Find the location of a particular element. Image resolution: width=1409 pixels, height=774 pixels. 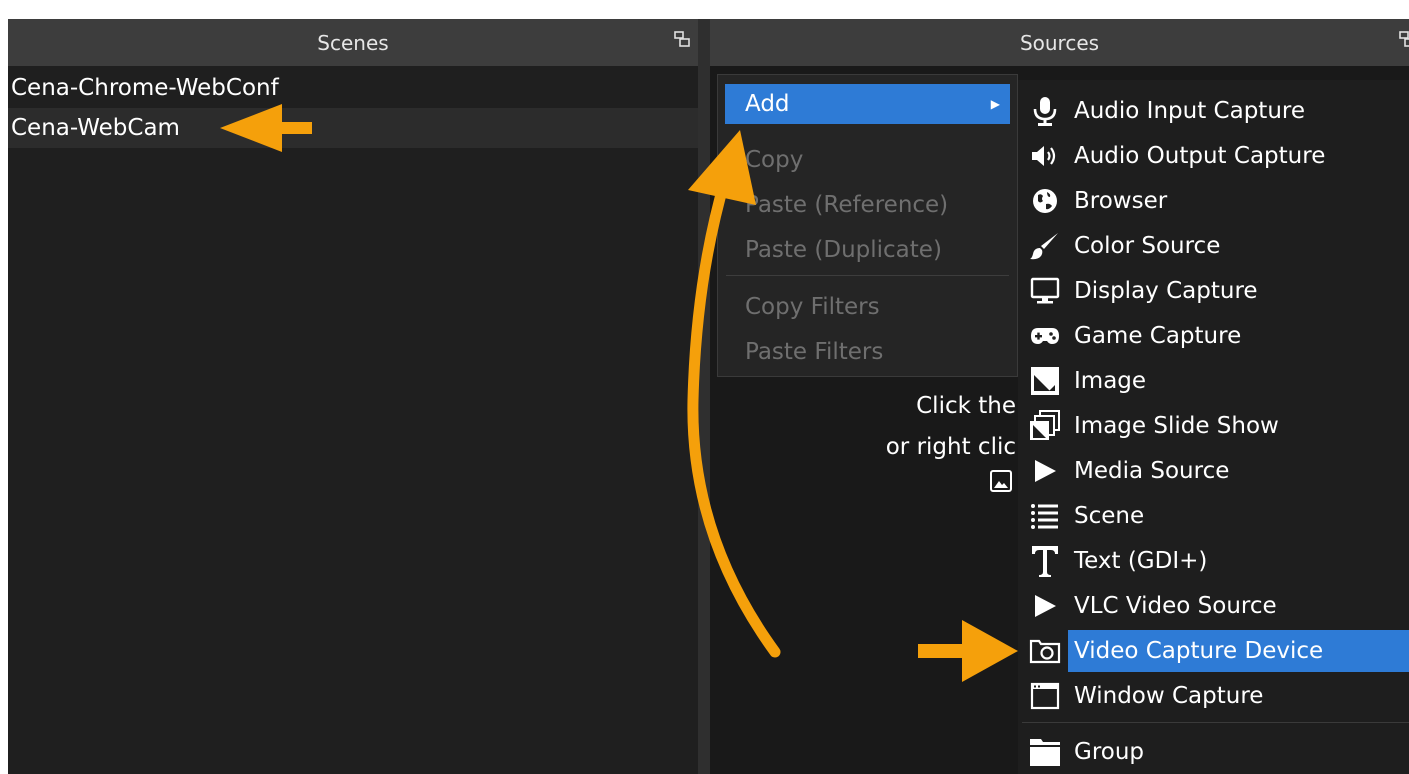

submenu-item-window-capture: Window Capture is located at coordinates (1215, 696).